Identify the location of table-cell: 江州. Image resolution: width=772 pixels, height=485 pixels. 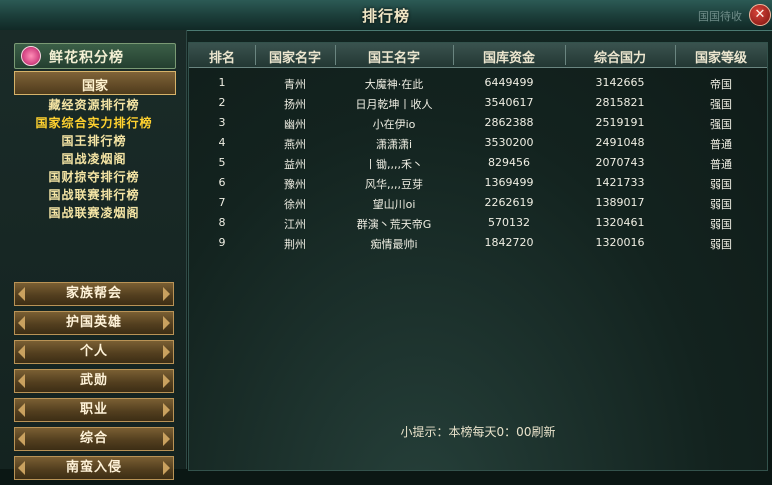
(295, 224).